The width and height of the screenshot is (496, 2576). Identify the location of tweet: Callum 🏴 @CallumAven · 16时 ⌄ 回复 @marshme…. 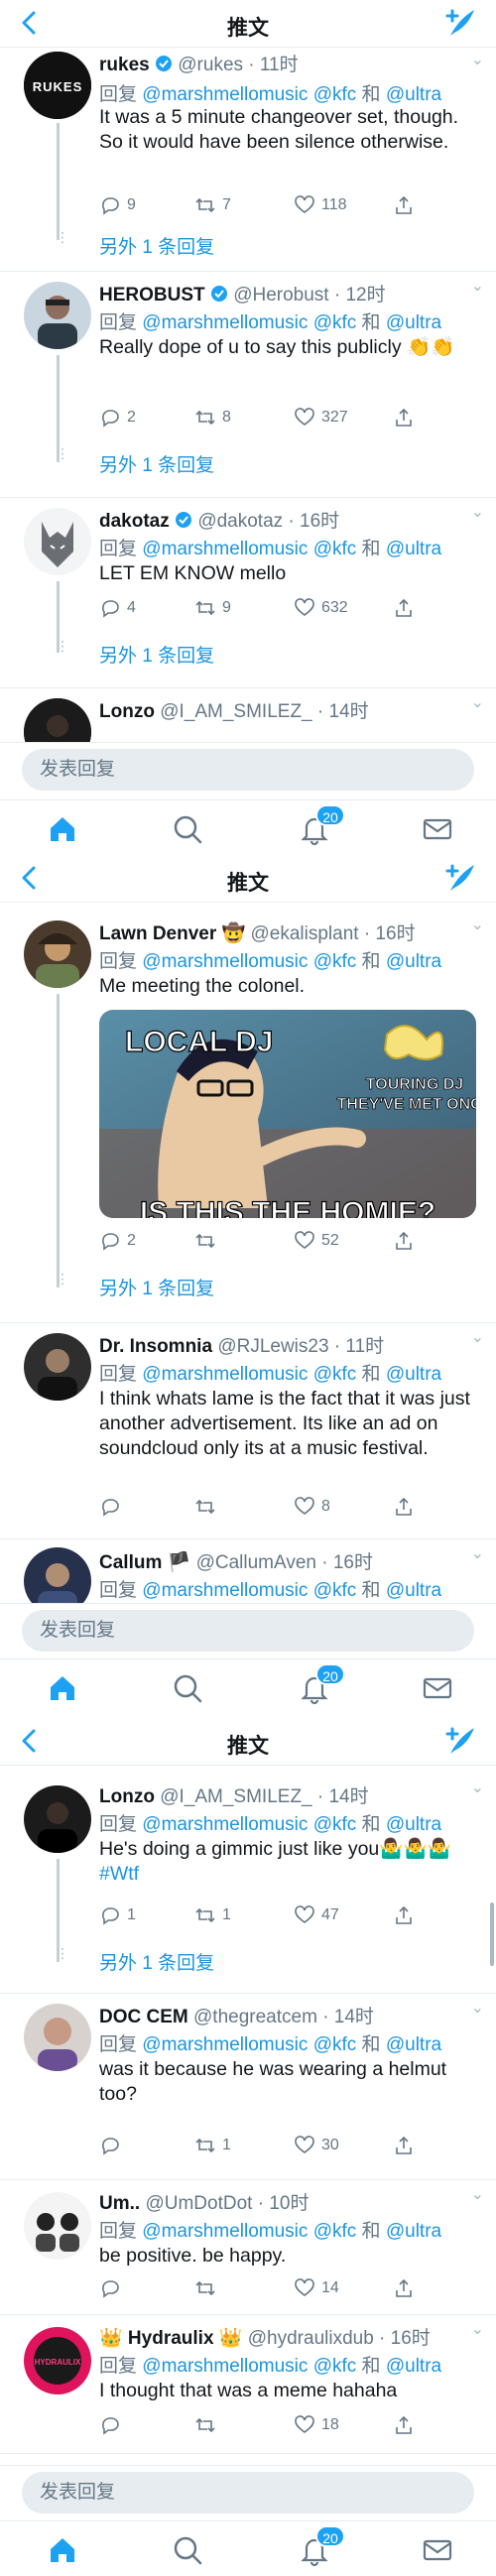
(248, 1571).